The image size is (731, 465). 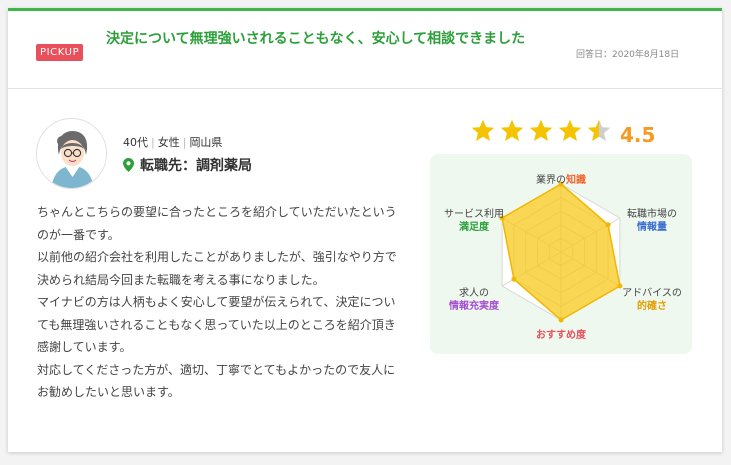 What do you see at coordinates (168, 142) in the screenshot?
I see `profile-gender: 女性` at bounding box center [168, 142].